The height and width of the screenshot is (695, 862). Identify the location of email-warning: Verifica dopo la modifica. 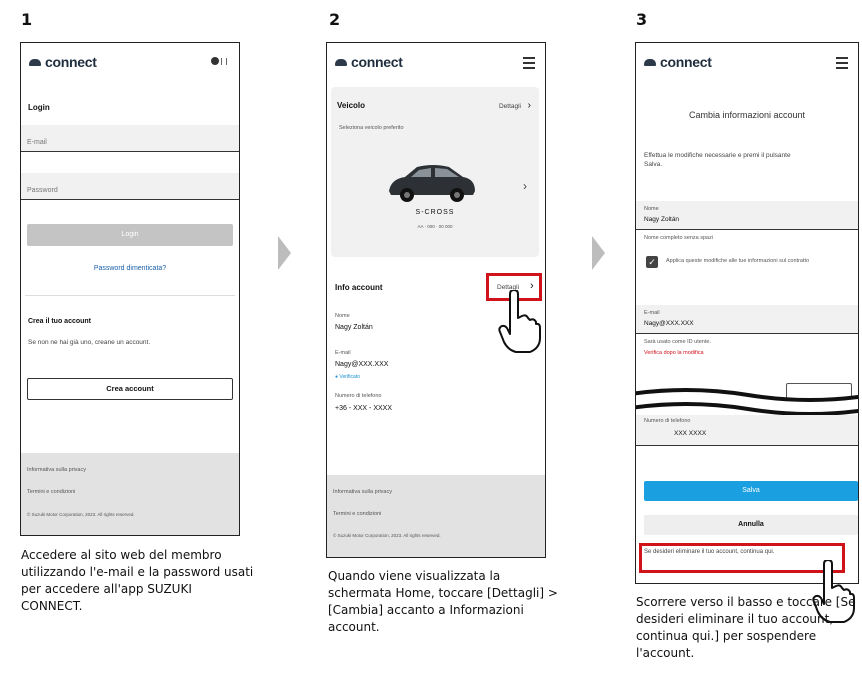
(674, 353).